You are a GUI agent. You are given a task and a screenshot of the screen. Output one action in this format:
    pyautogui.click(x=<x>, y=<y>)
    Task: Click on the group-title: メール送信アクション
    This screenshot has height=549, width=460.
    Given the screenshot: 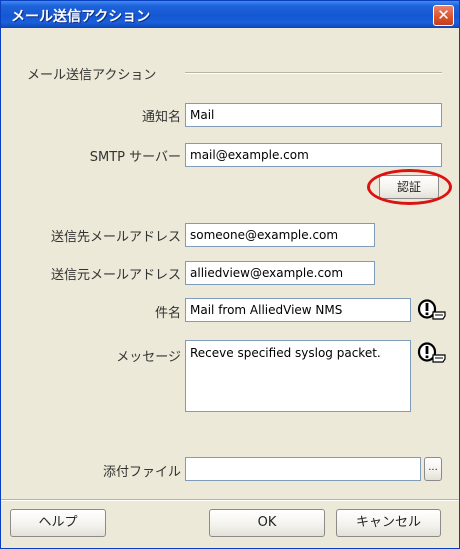 What is the action you would take?
    pyautogui.click(x=92, y=75)
    